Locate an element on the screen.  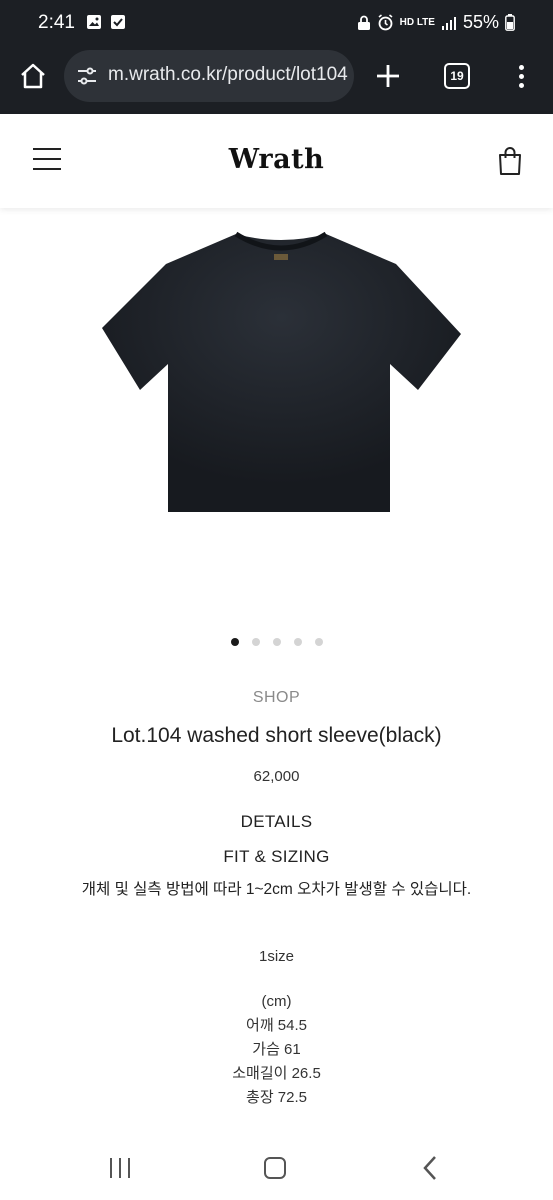
home-icon is located at coordinates (33, 76).